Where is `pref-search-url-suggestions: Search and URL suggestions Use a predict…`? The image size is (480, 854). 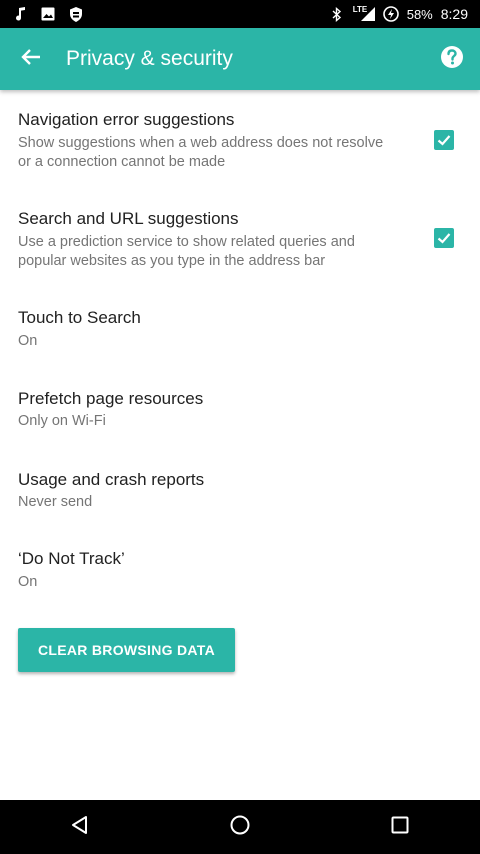 pref-search-url-suggestions: Search and URL suggestions Use a predict… is located at coordinates (240, 246).